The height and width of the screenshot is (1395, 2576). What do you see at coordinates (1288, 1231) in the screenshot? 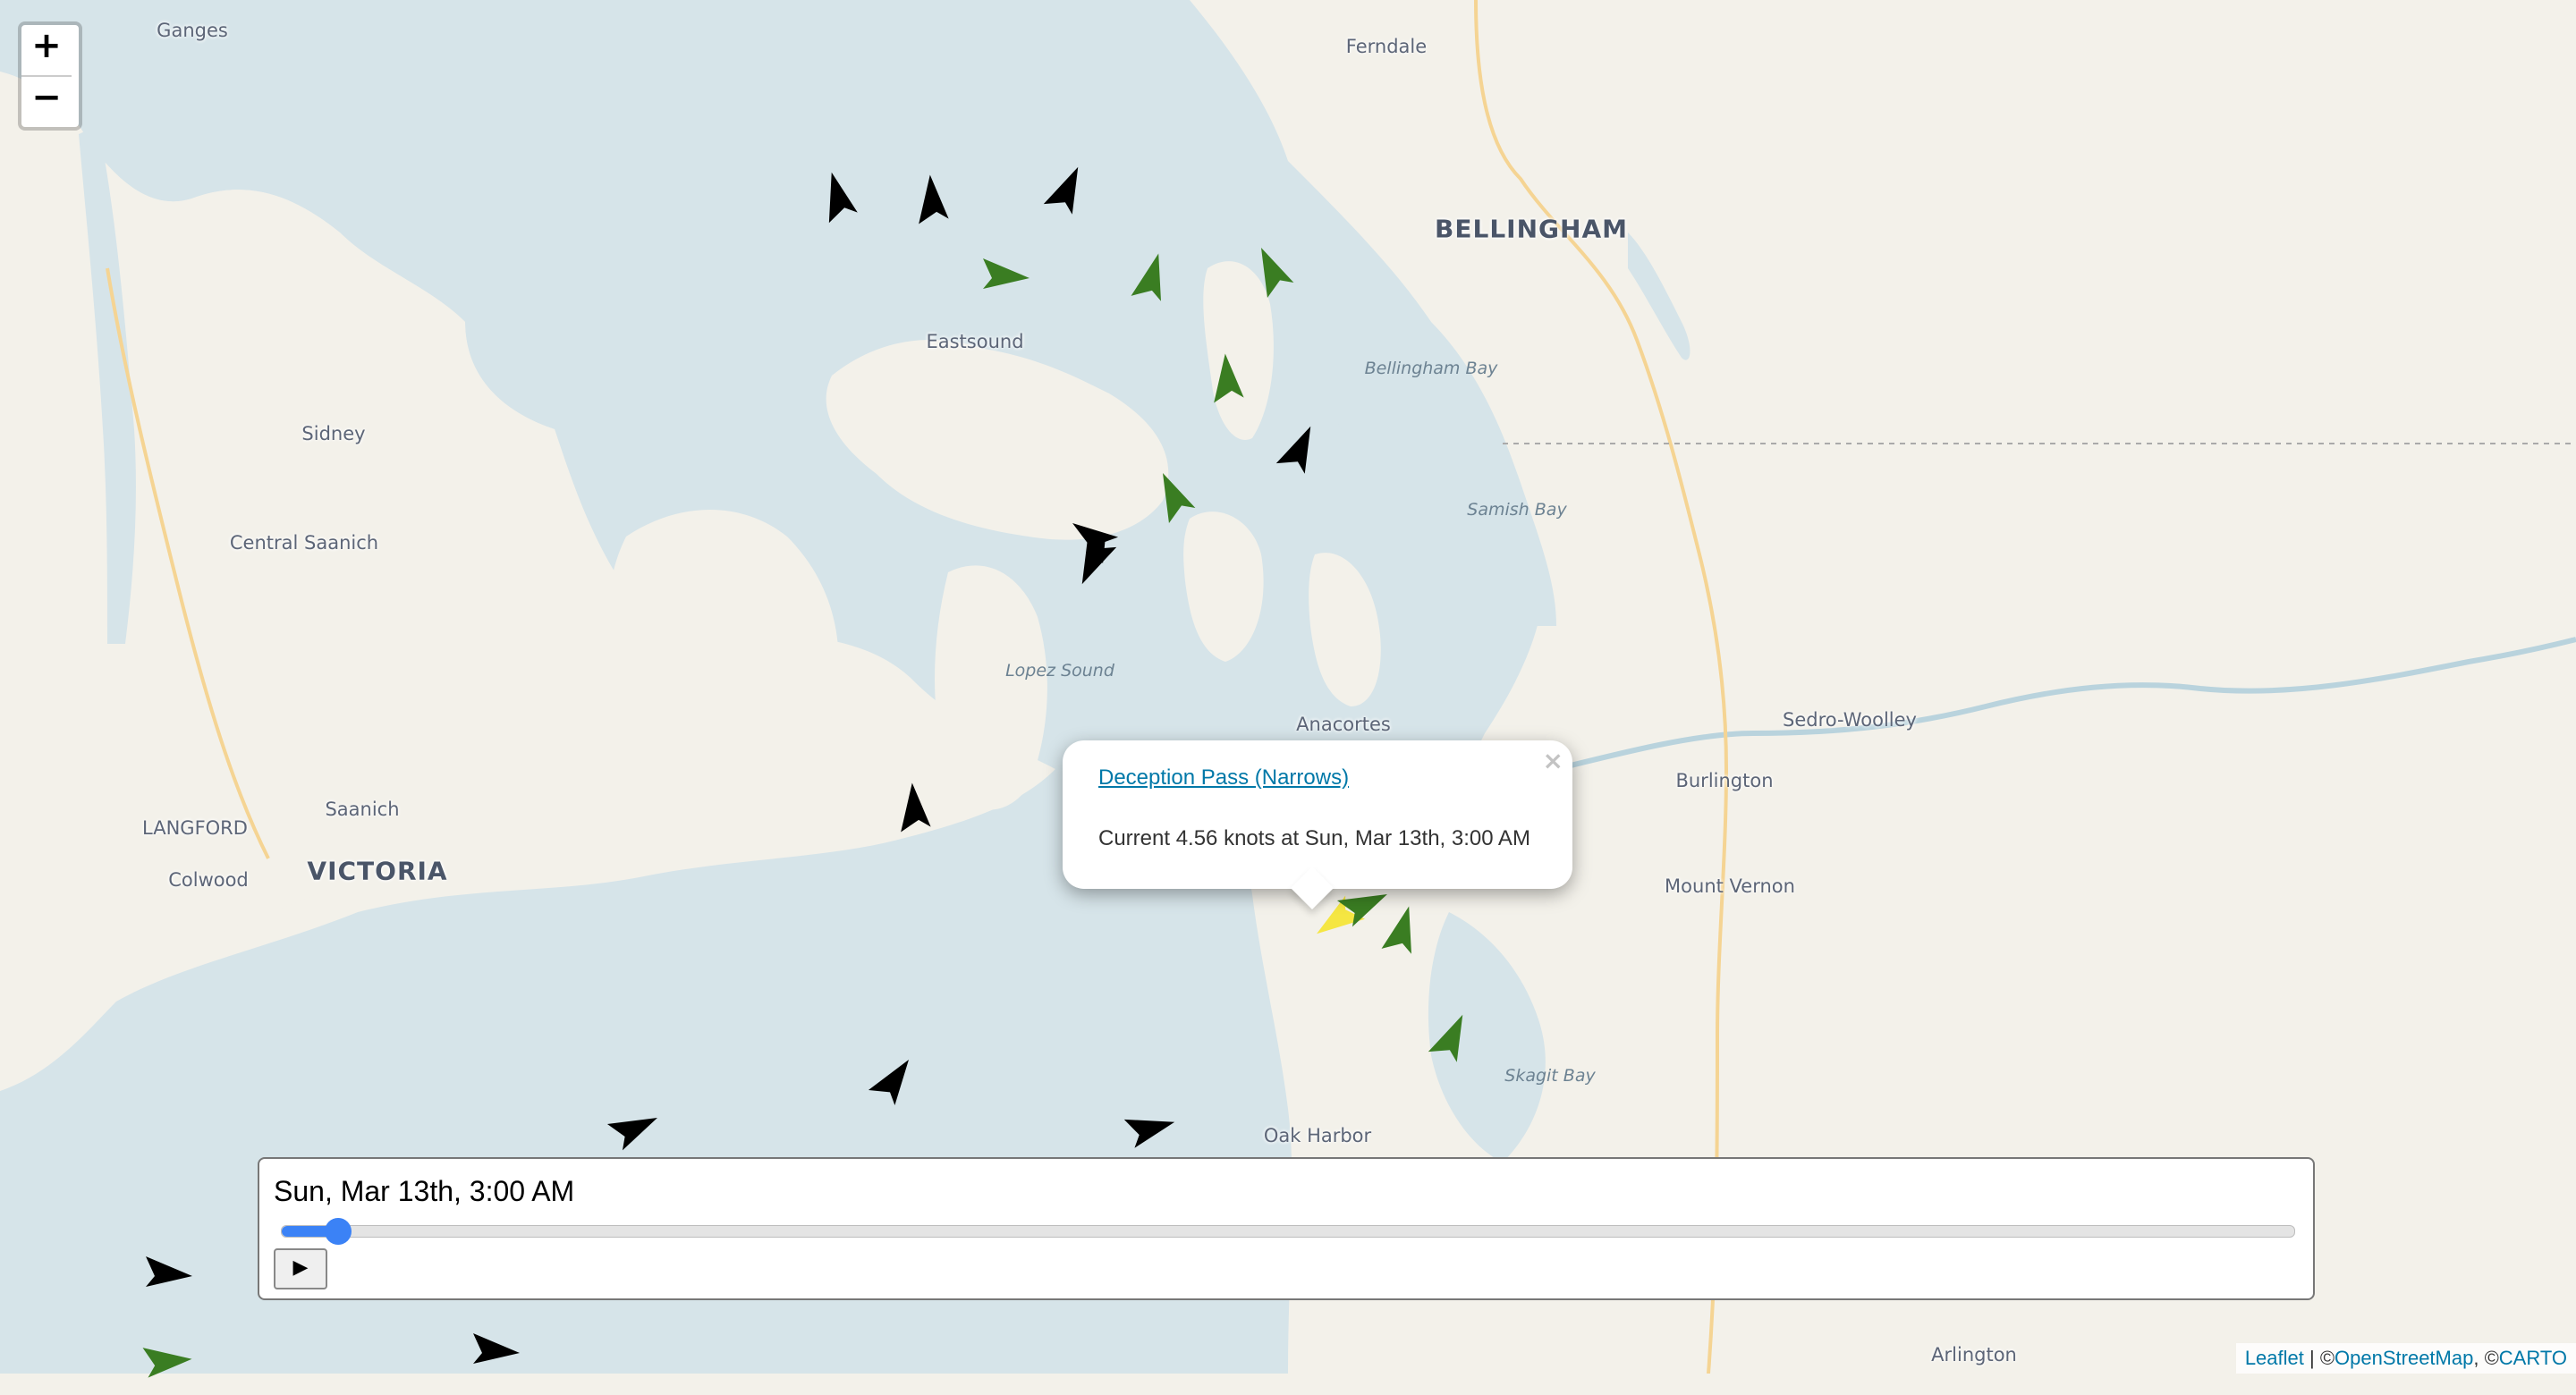
I see `timeline-slider` at bounding box center [1288, 1231].